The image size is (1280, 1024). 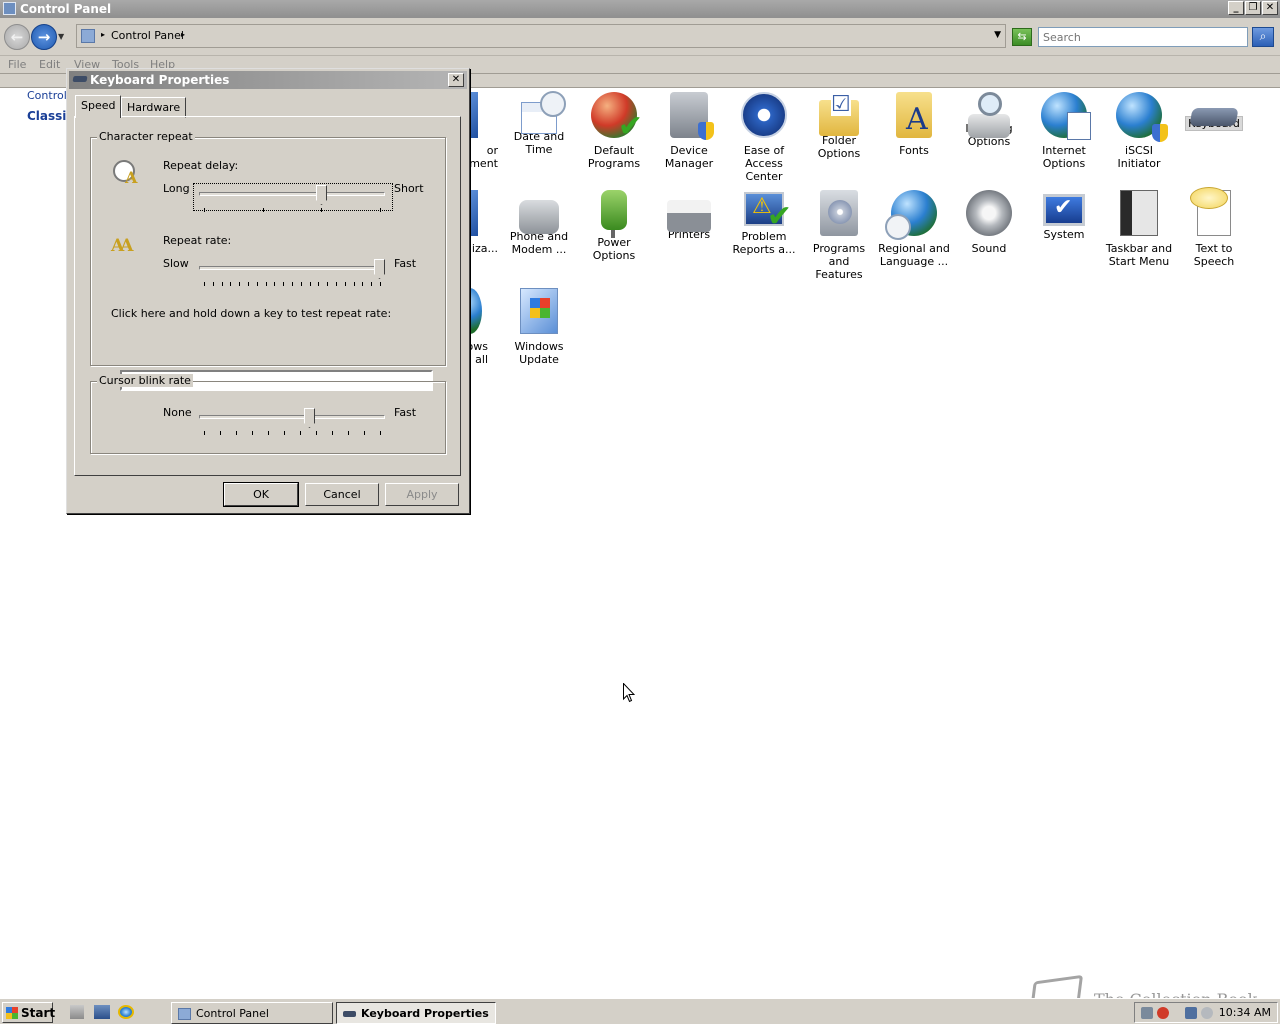 What do you see at coordinates (103, 34) in the screenshot?
I see `breadcrumb-arrow-icon: ▸` at bounding box center [103, 34].